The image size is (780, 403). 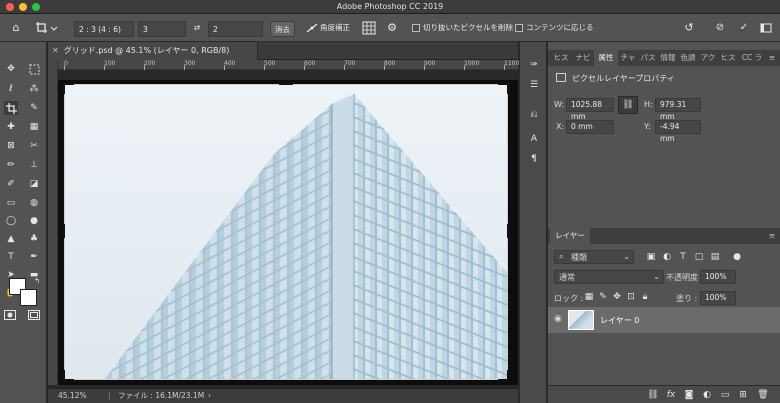 What do you see at coordinates (619, 320) in the screenshot?
I see `layer-name: レイヤー 0` at bounding box center [619, 320].